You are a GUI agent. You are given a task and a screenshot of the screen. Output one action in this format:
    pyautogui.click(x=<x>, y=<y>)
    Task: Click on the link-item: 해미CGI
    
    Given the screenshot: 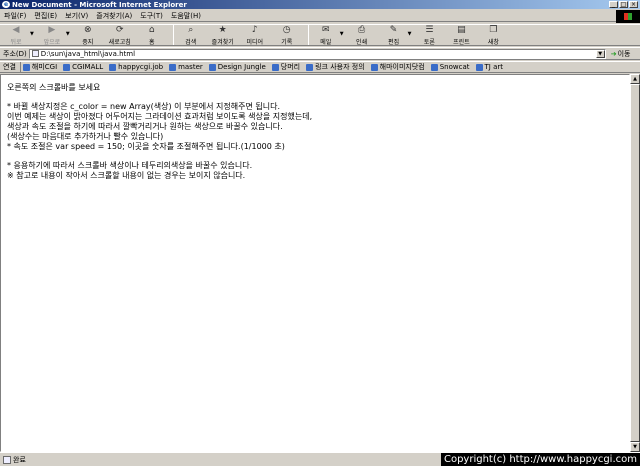 What is the action you would take?
    pyautogui.click(x=40, y=67)
    